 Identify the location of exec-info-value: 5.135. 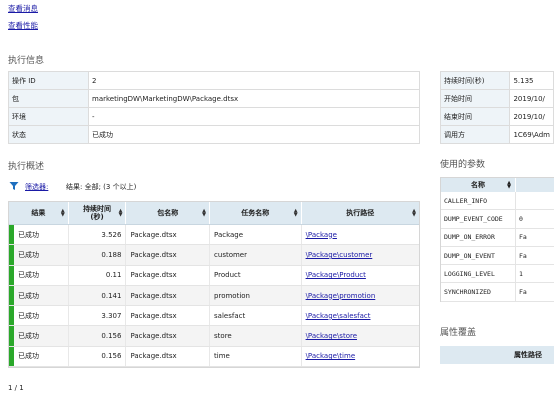
(531, 80).